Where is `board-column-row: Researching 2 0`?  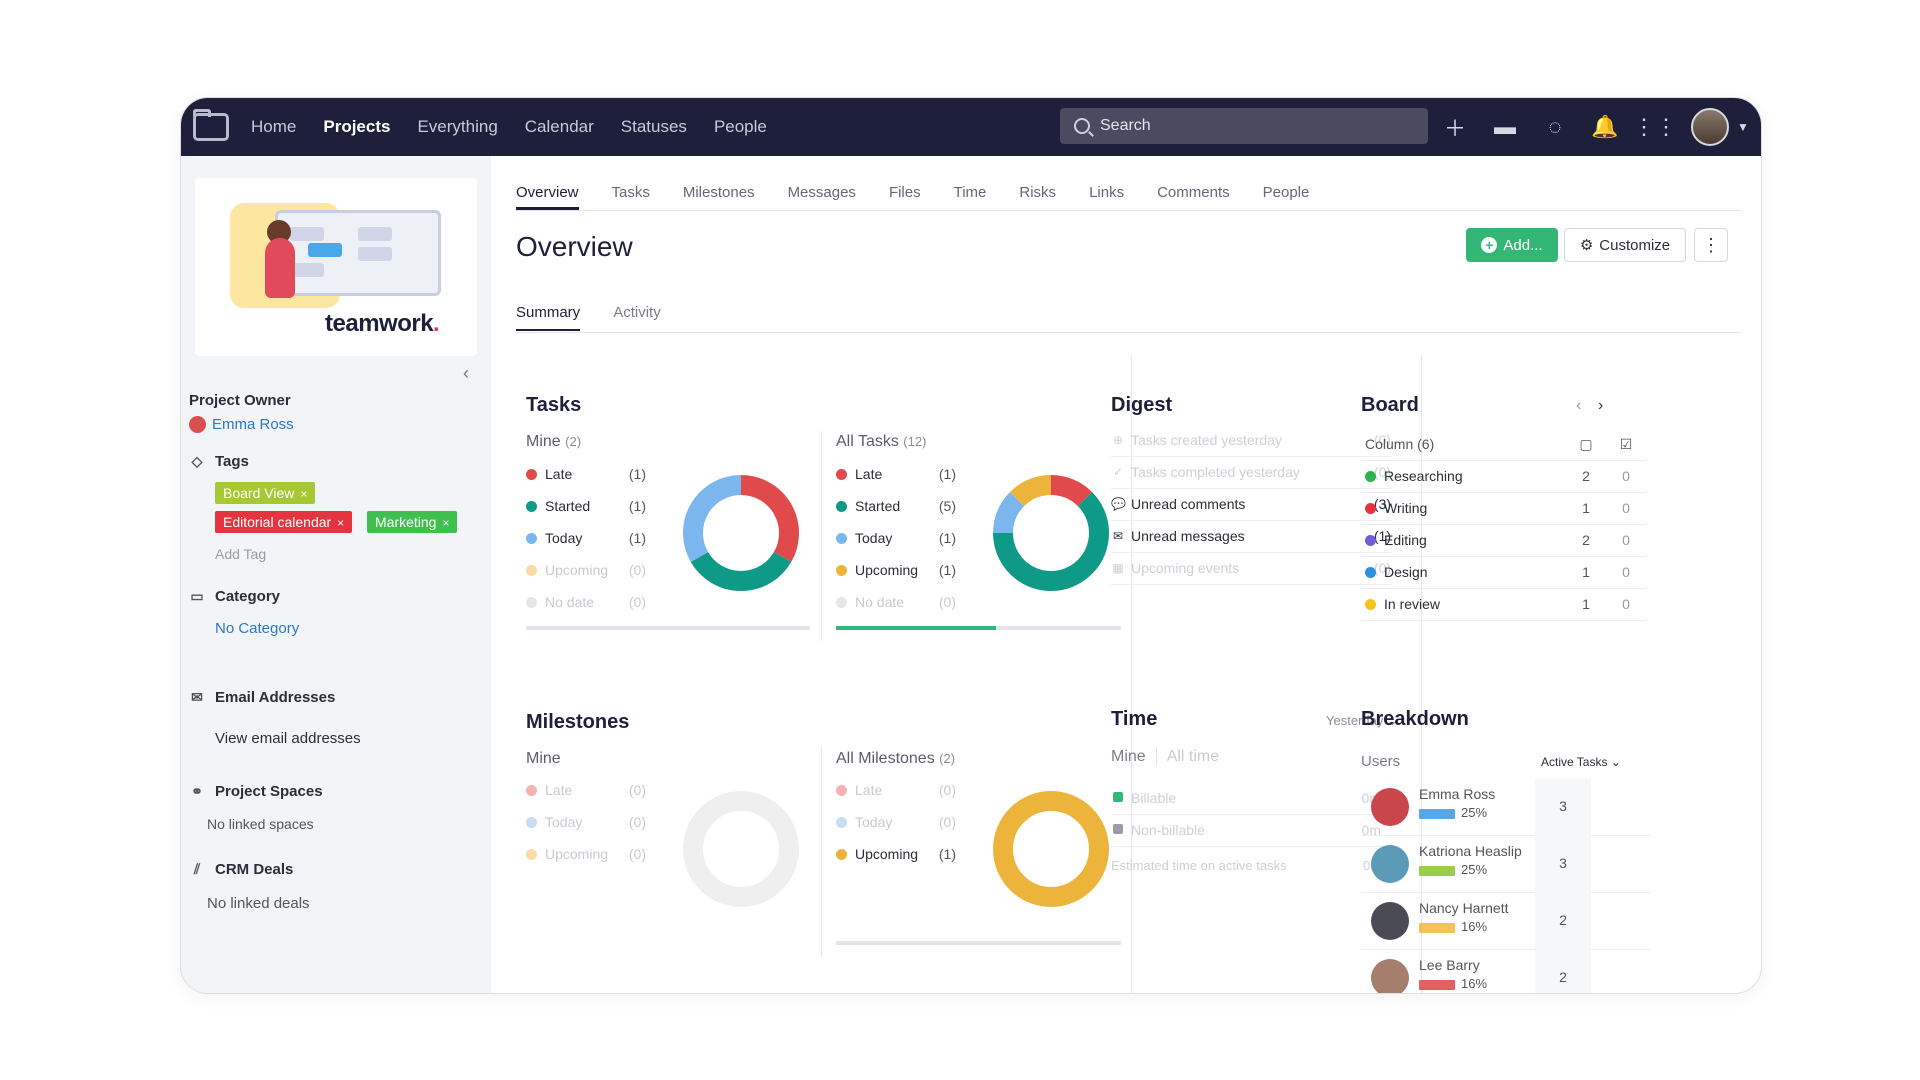 board-column-row: Researching 2 0 is located at coordinates (1503, 476).